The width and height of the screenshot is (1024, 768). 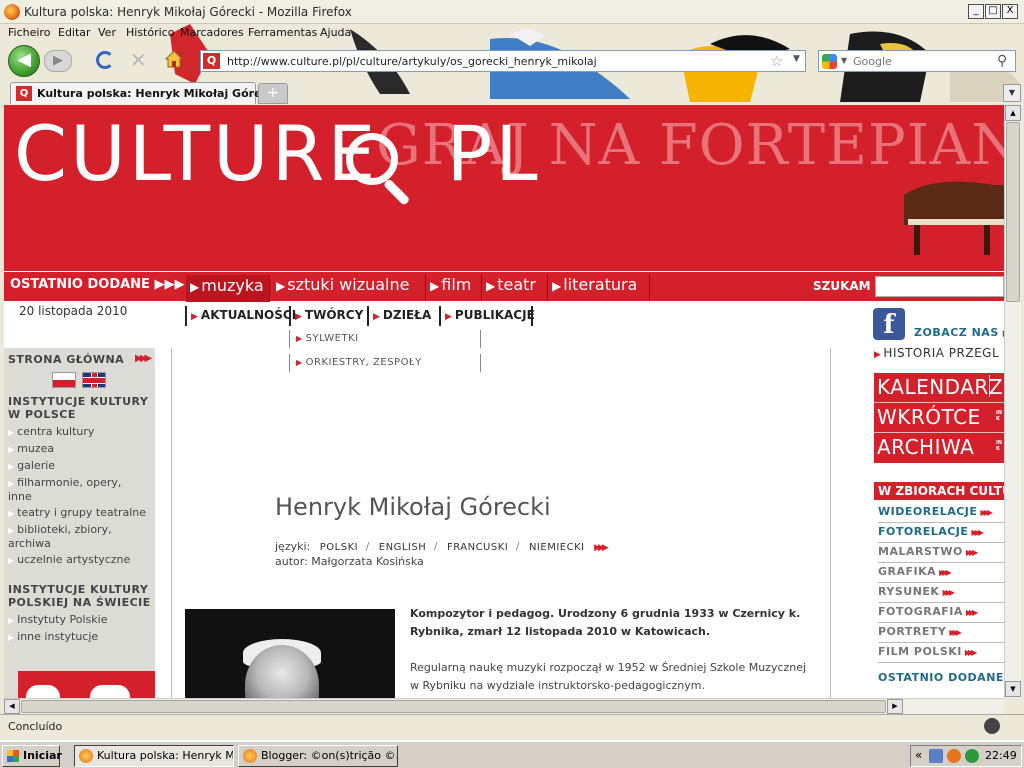 What do you see at coordinates (78, 432) in the screenshot?
I see `list-item: ▶ centra kultury` at bounding box center [78, 432].